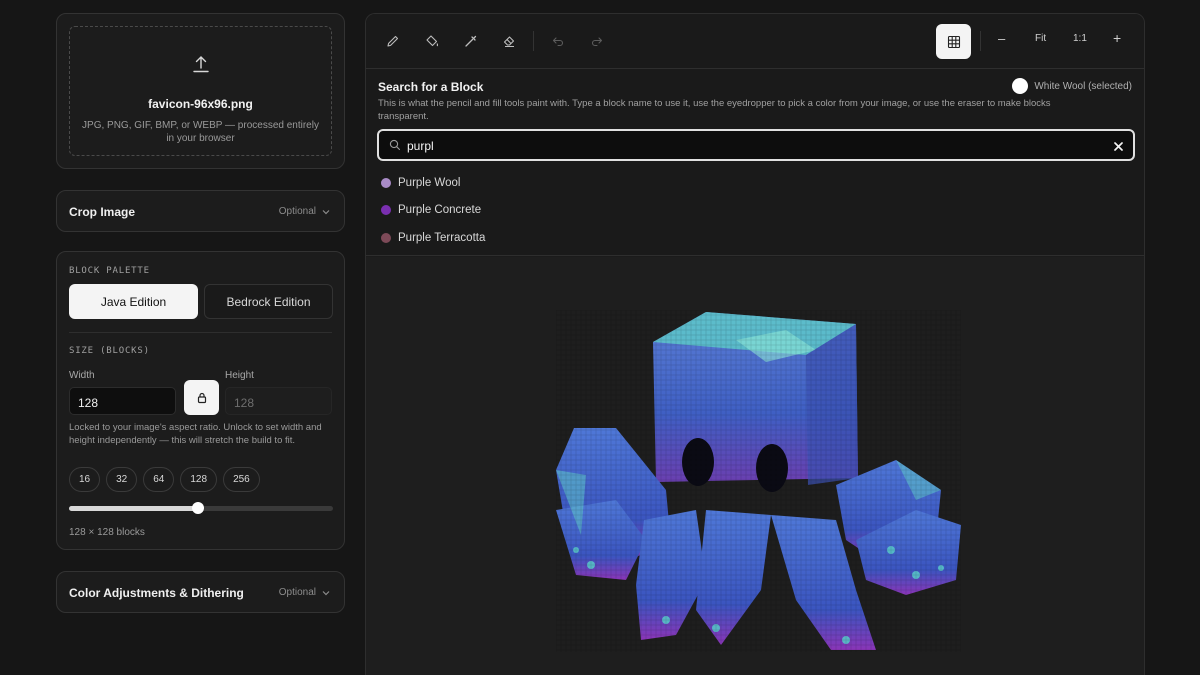 The width and height of the screenshot is (1200, 675). I want to click on pencil-tool-button, so click(393, 41).